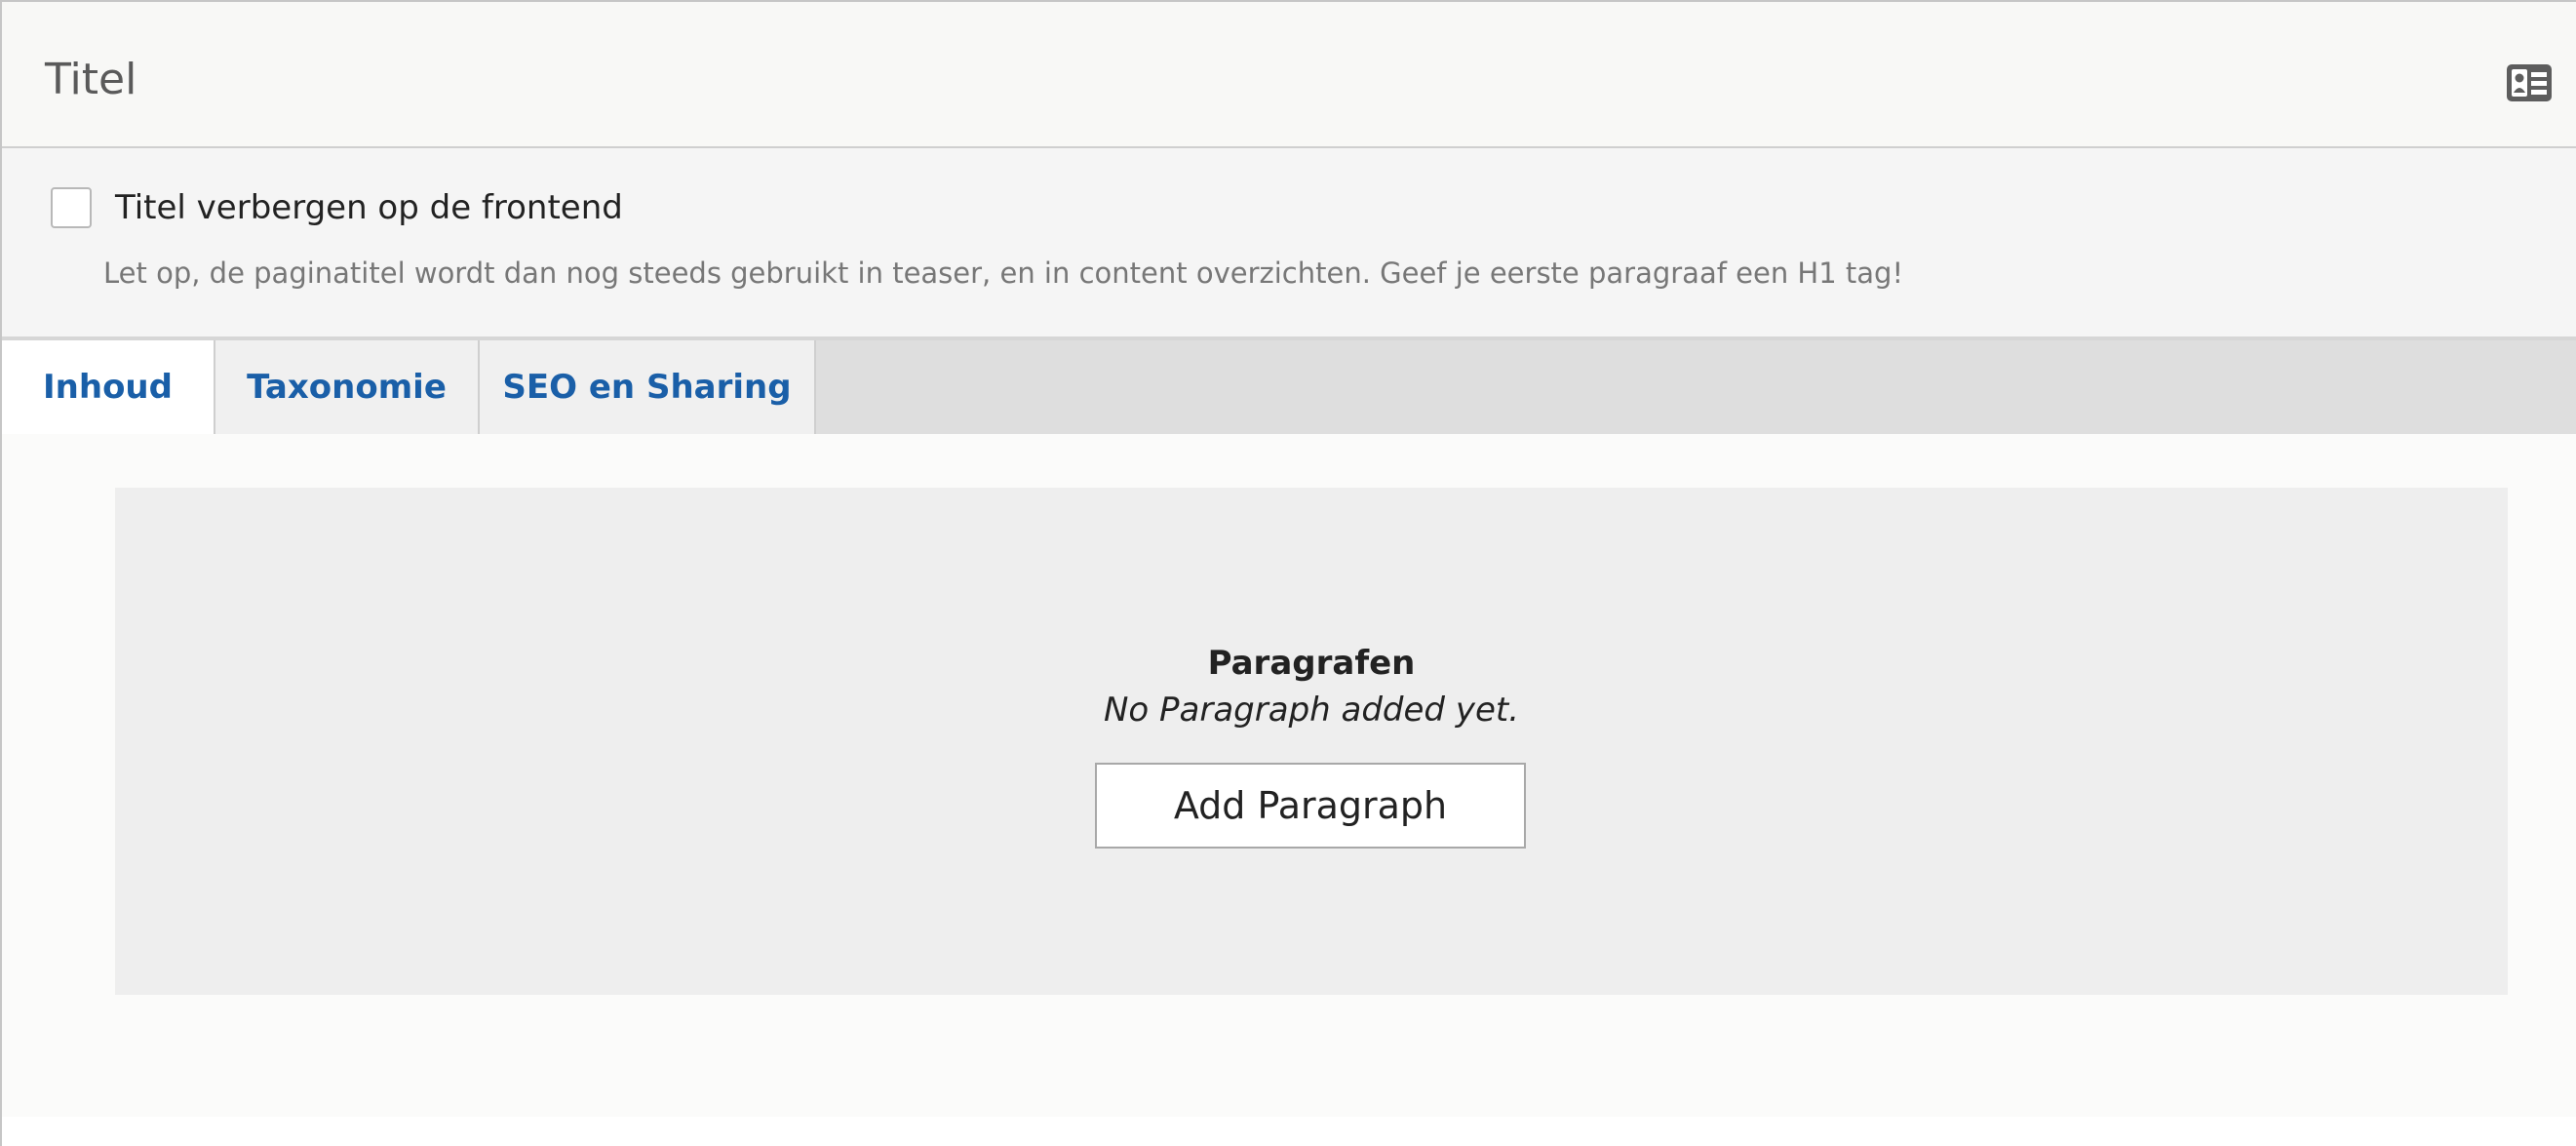 The width and height of the screenshot is (2576, 1146). Describe the element at coordinates (1289, 387) in the screenshot. I see `tab-bar: Inhoud Taxonomie SEO en Sharing` at that location.